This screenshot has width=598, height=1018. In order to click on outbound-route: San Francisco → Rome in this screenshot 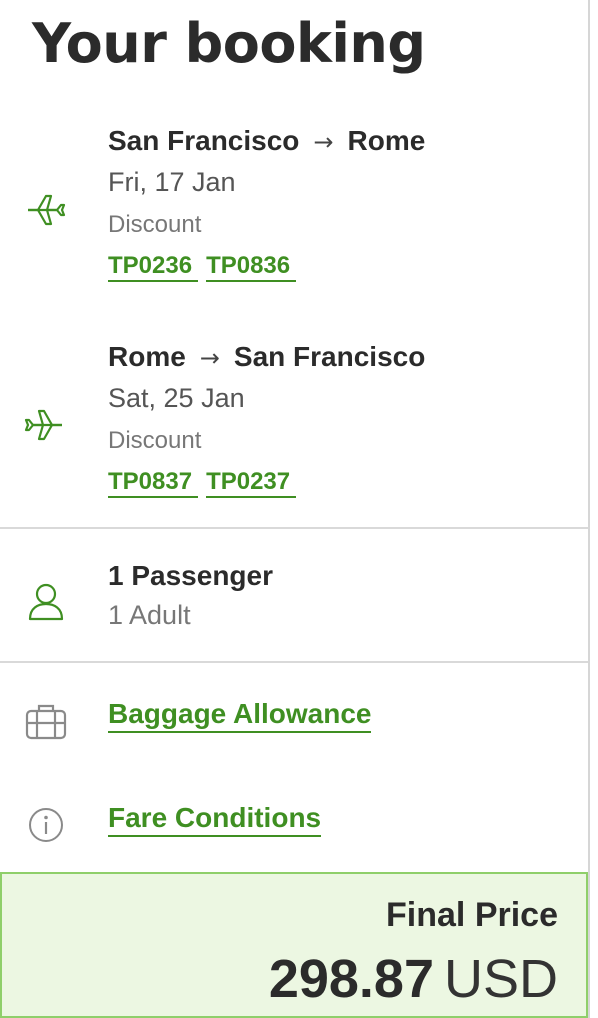, I will do `click(266, 141)`.